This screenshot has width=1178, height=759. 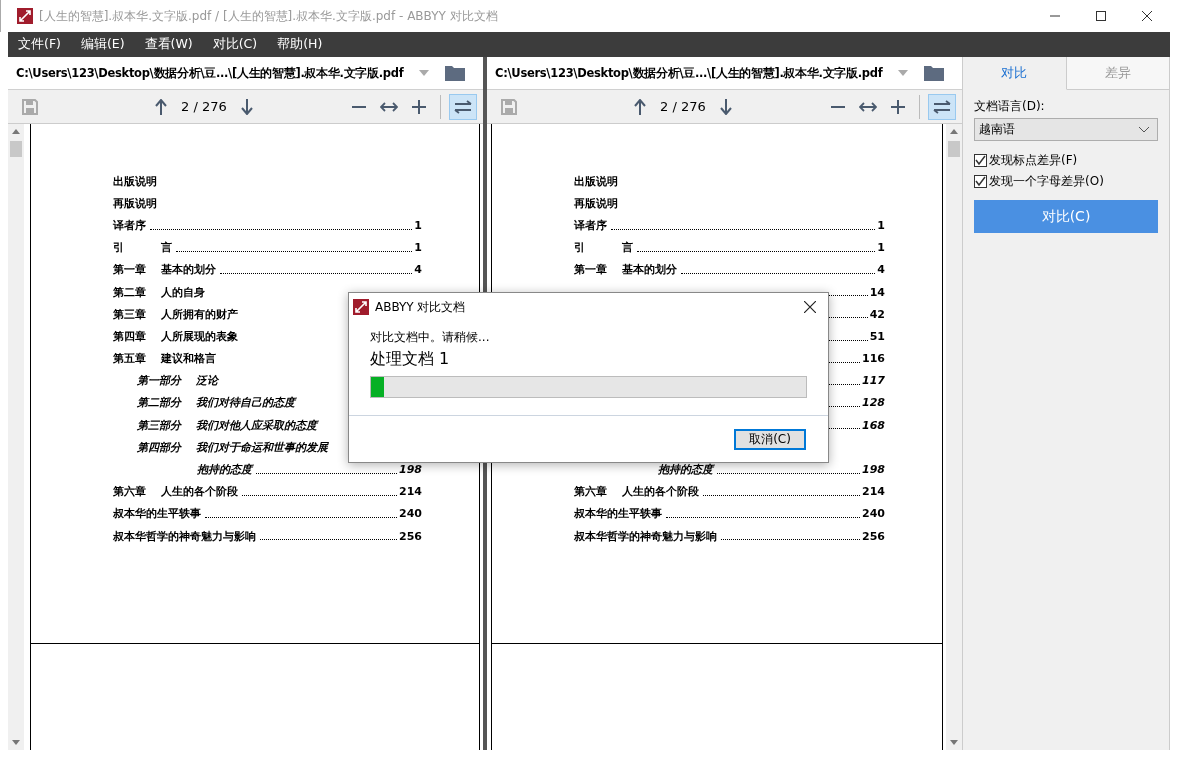 What do you see at coordinates (224, 470) in the screenshot?
I see `toc-title: 抱持的态度` at bounding box center [224, 470].